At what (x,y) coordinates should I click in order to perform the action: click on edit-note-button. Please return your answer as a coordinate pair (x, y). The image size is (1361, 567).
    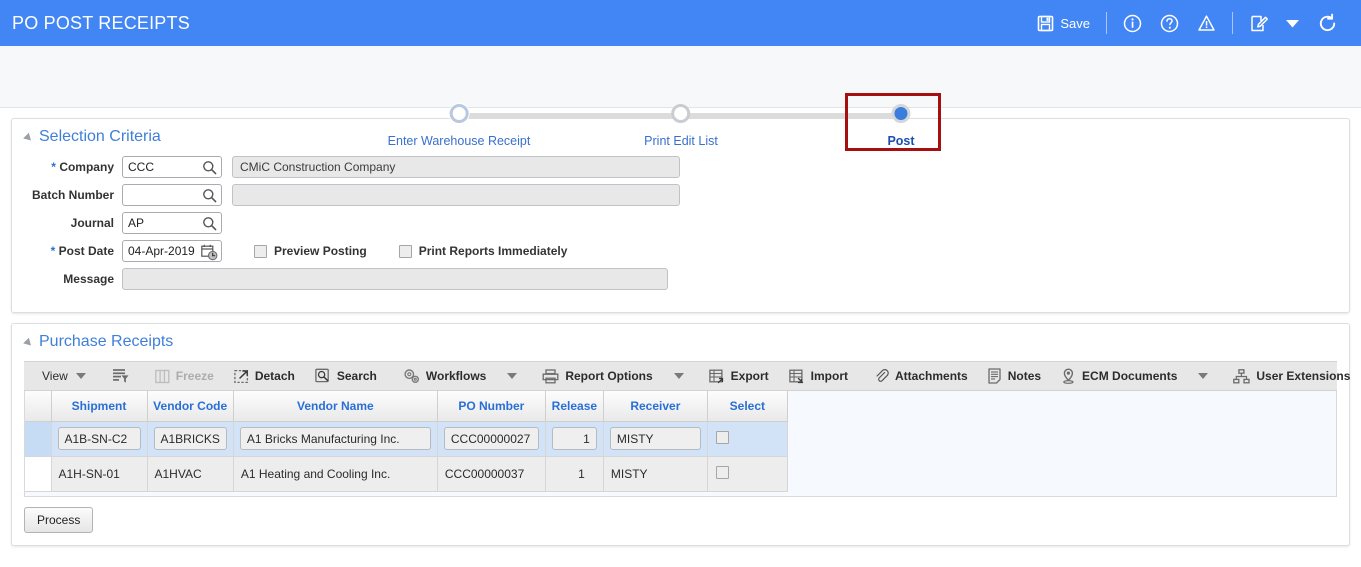
    Looking at the image, I should click on (1258, 23).